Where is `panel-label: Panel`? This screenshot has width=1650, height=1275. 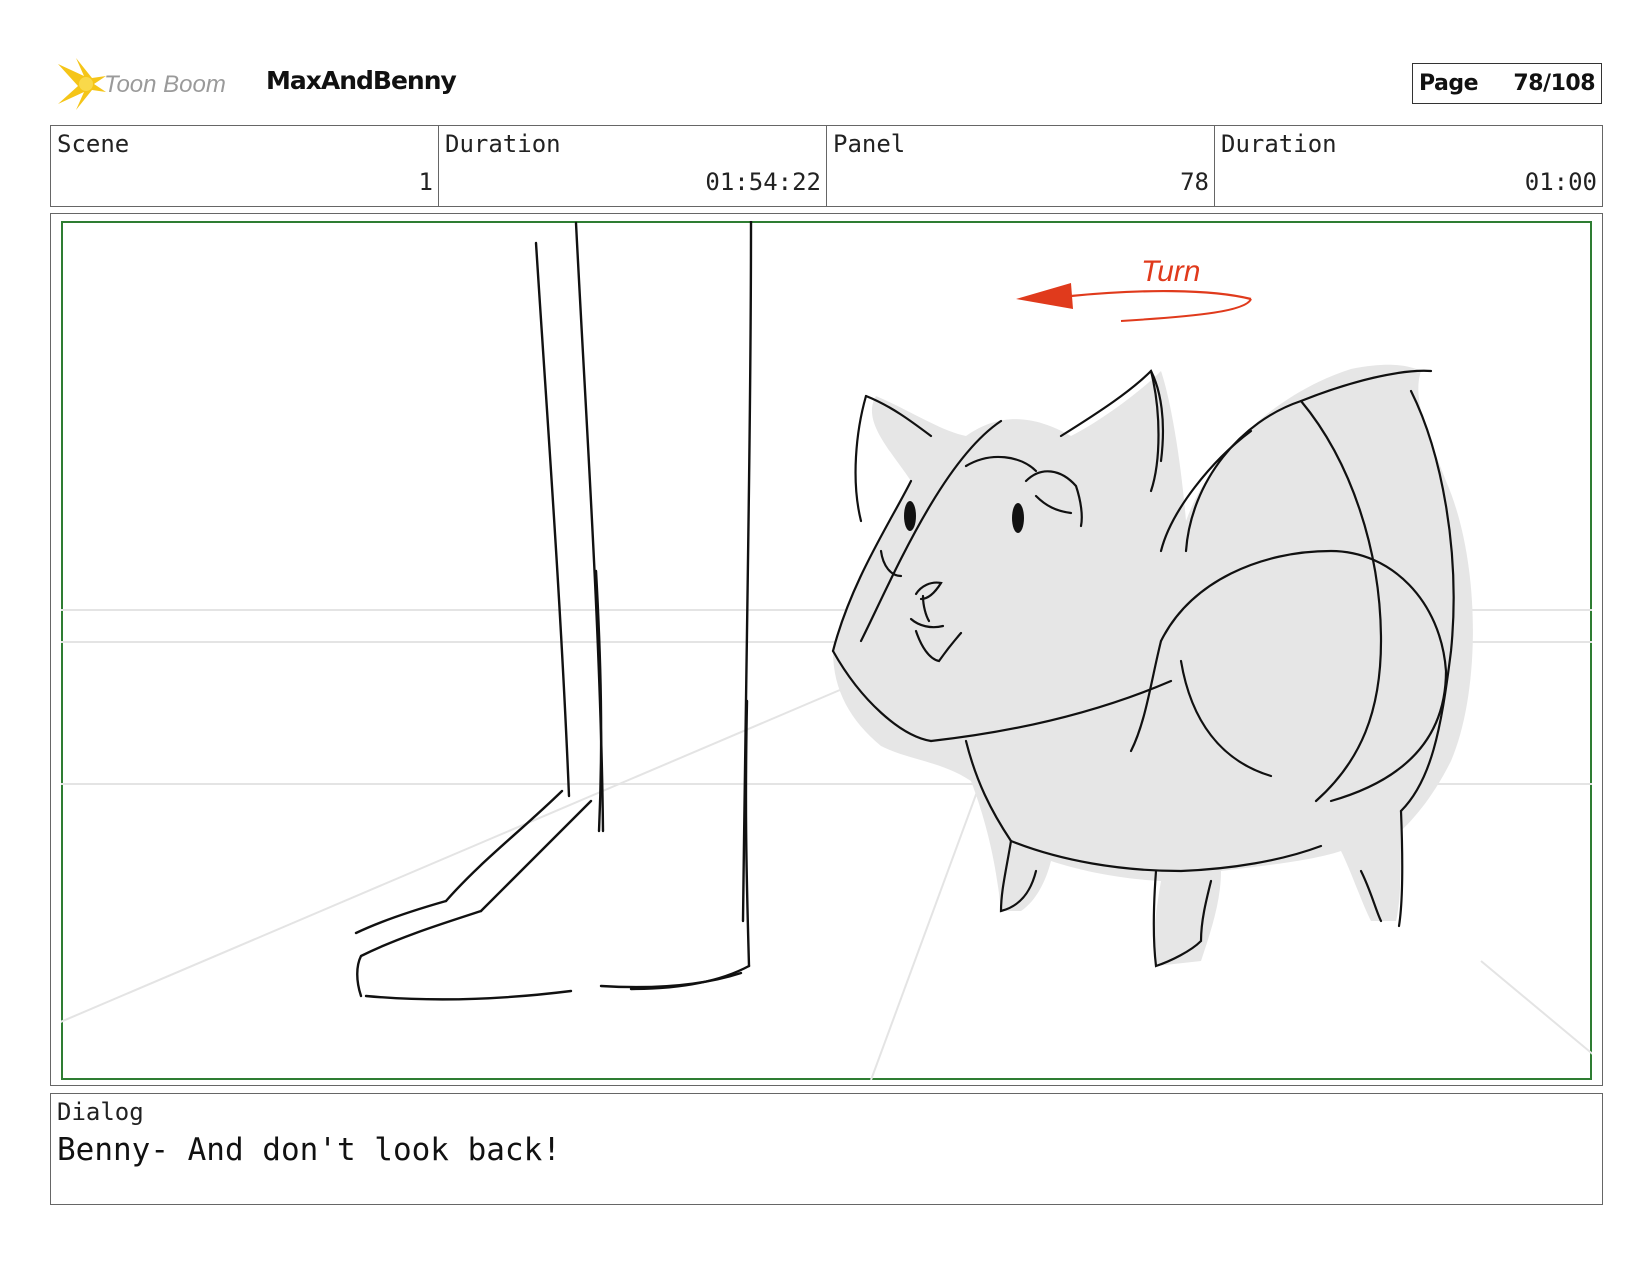 panel-label: Panel is located at coordinates (869, 144).